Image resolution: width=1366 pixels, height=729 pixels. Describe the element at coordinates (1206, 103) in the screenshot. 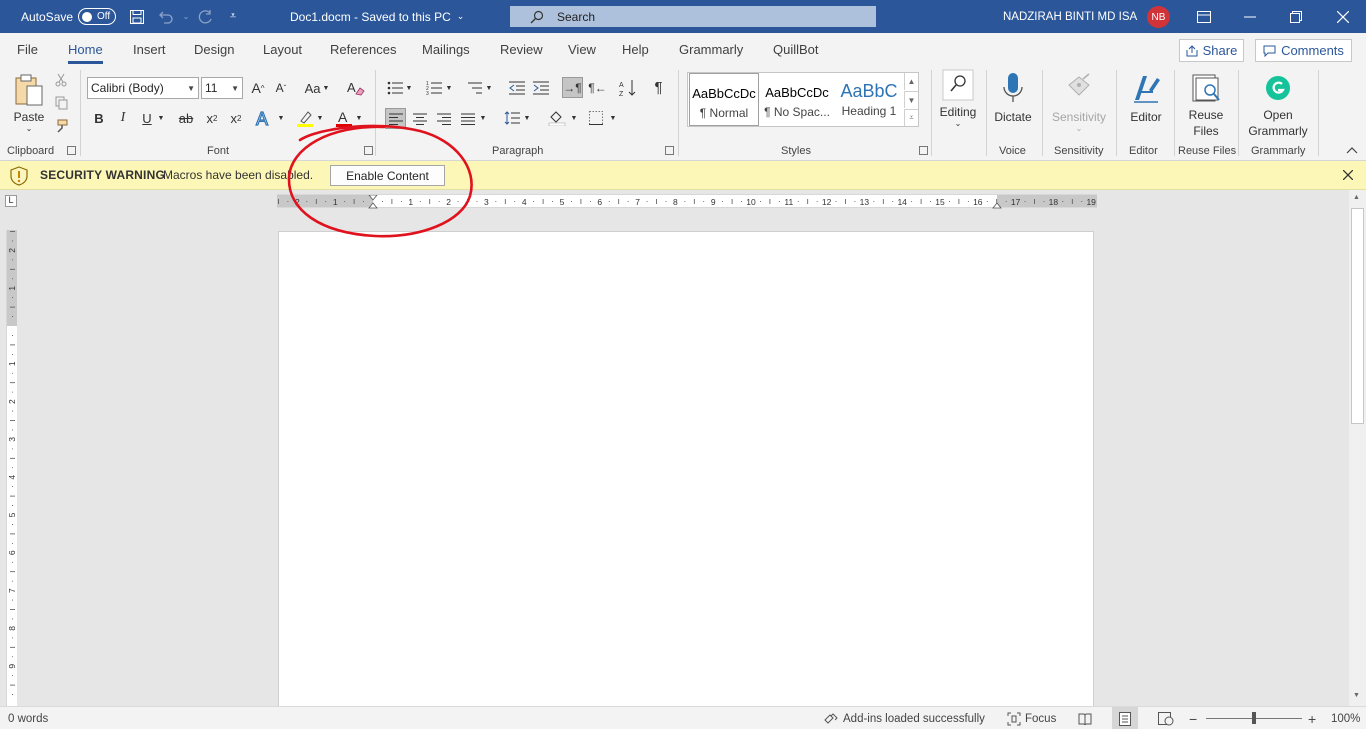

I see `reuse-files-button: Reuse Files` at that location.